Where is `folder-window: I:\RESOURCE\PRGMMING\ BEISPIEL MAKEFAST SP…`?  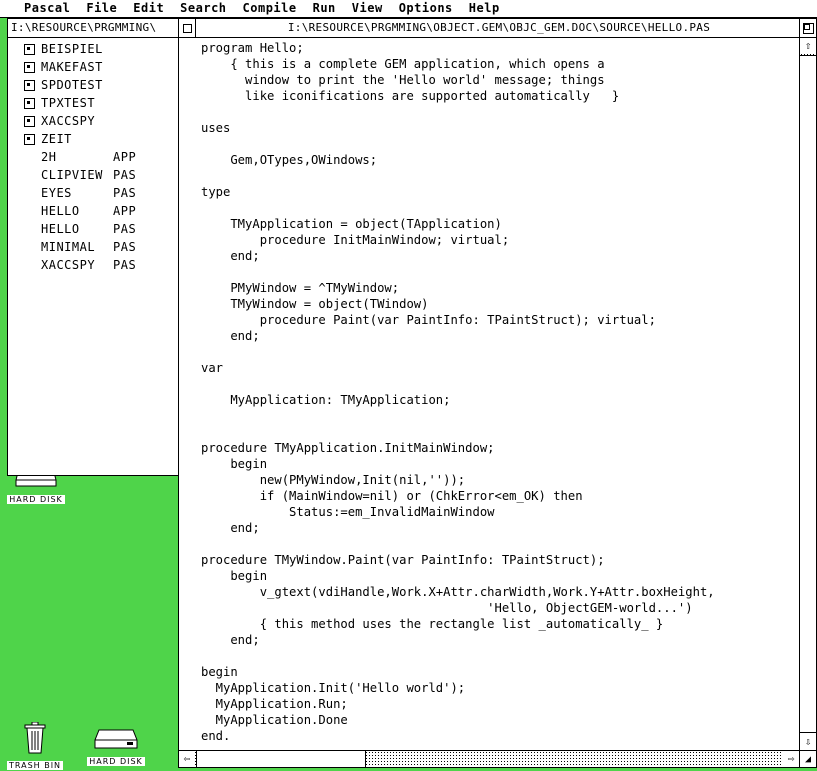
folder-window: I:\RESOURCE\PRGMMING\ BEISPIEL MAKEFAST SP… is located at coordinates (93, 247).